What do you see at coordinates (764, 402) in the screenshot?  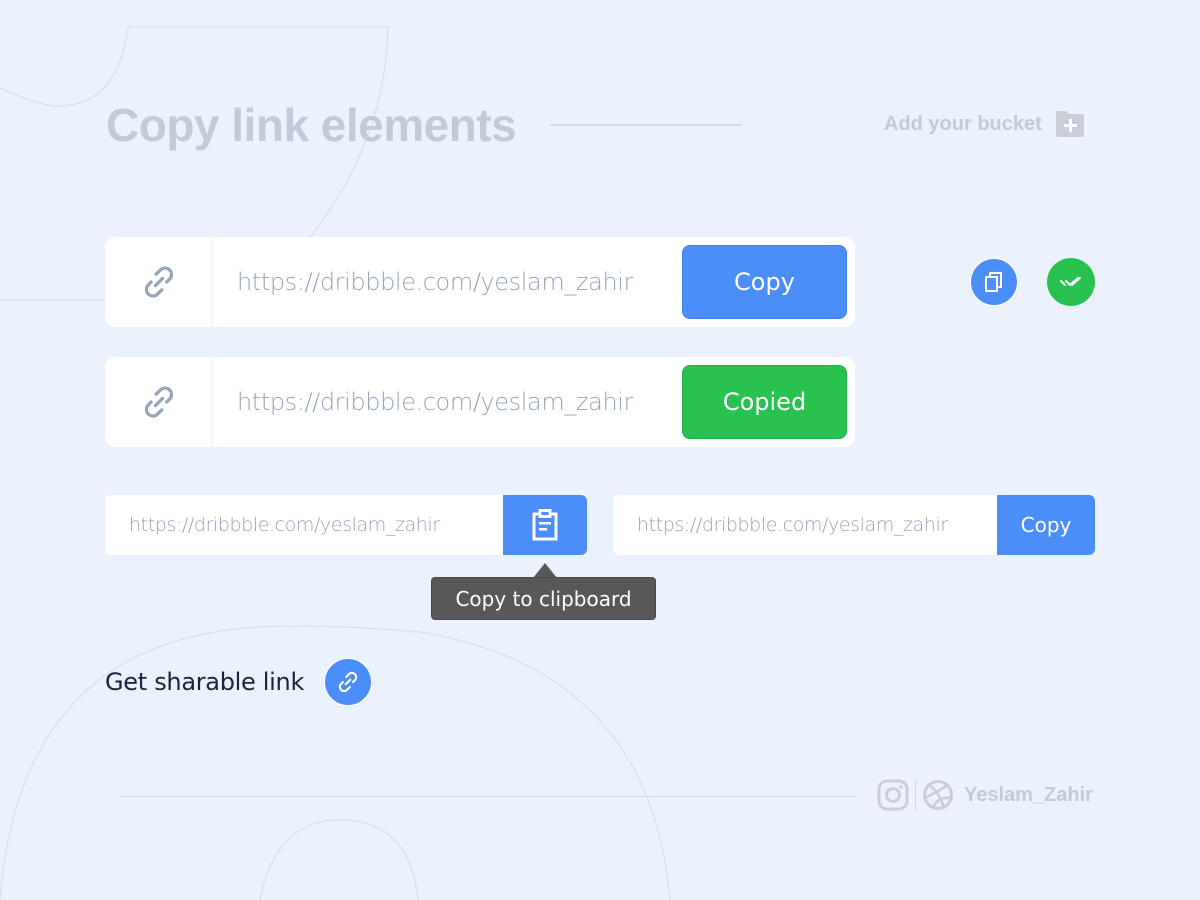 I see `copied-button: Copied` at bounding box center [764, 402].